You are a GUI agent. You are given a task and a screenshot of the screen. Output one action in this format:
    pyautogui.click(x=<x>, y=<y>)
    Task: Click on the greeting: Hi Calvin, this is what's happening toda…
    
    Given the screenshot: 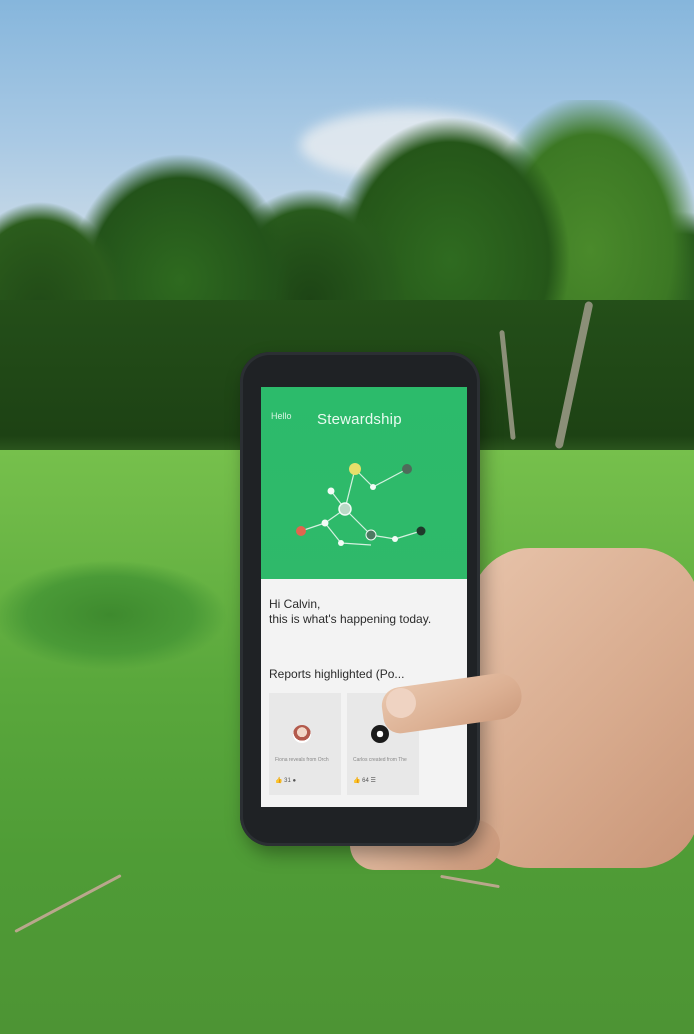 What is the action you would take?
    pyautogui.click(x=364, y=612)
    